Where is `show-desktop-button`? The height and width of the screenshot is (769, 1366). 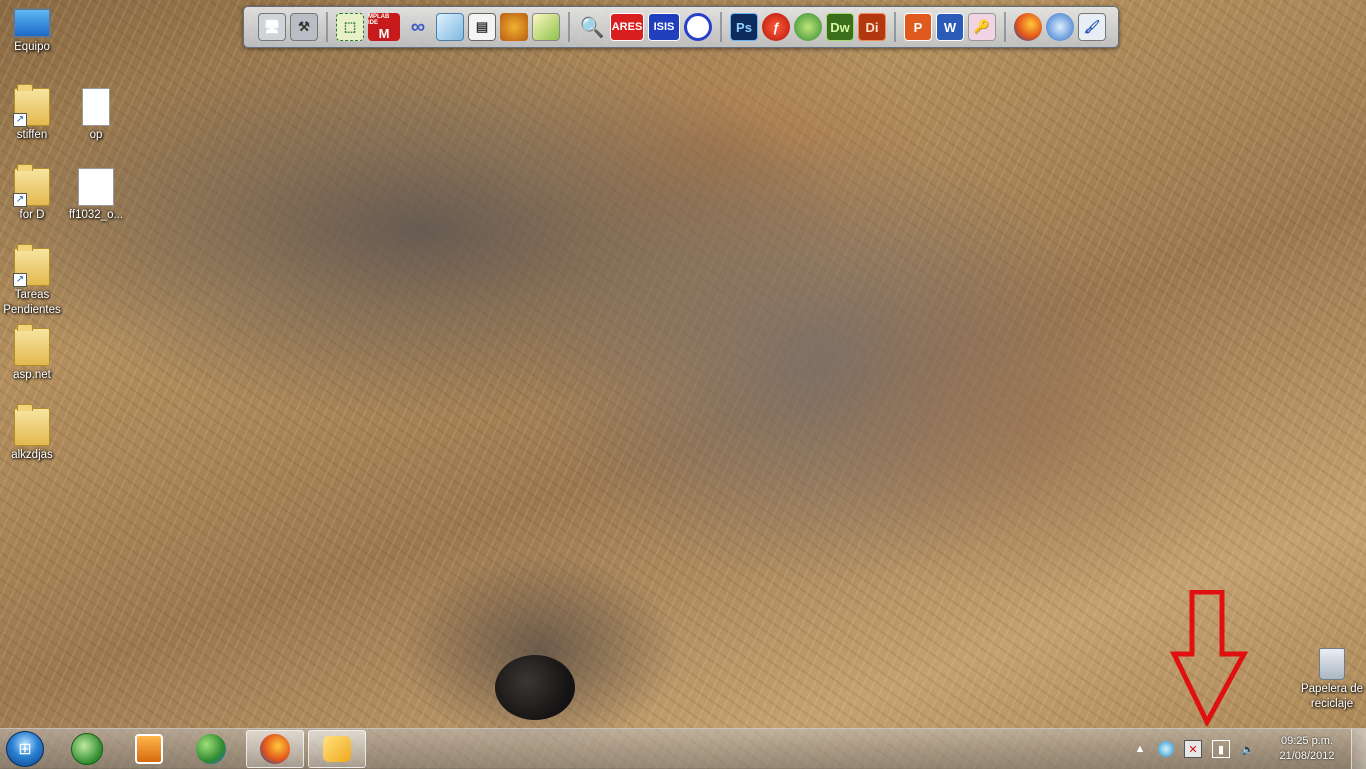 show-desktop-button is located at coordinates (1358, 749).